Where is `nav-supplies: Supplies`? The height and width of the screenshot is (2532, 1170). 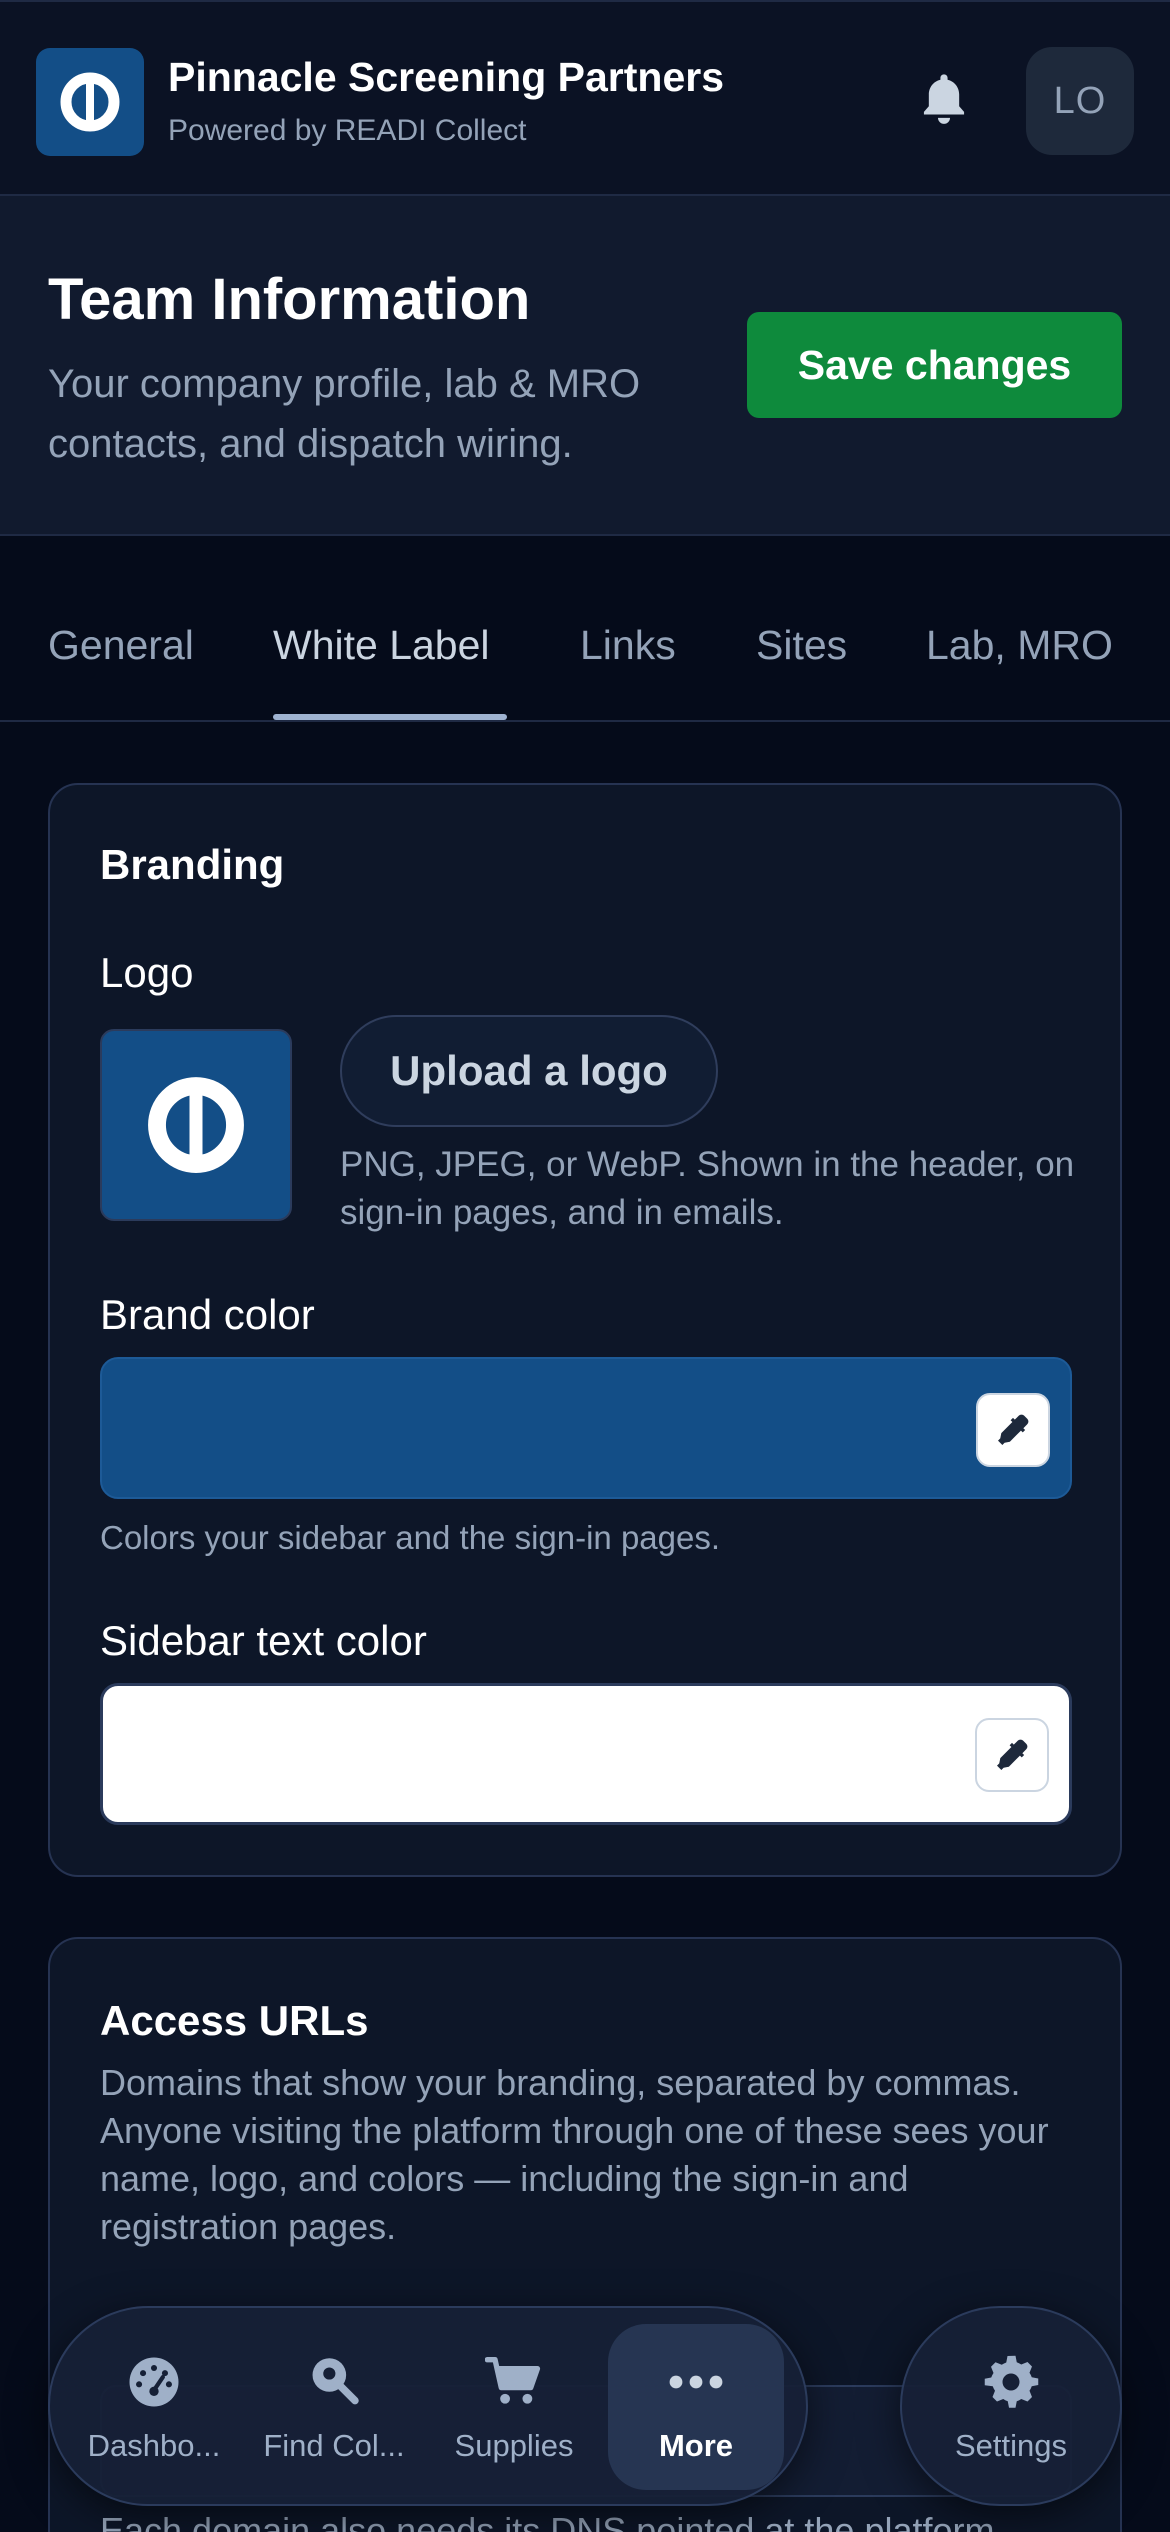 nav-supplies: Supplies is located at coordinates (514, 2407).